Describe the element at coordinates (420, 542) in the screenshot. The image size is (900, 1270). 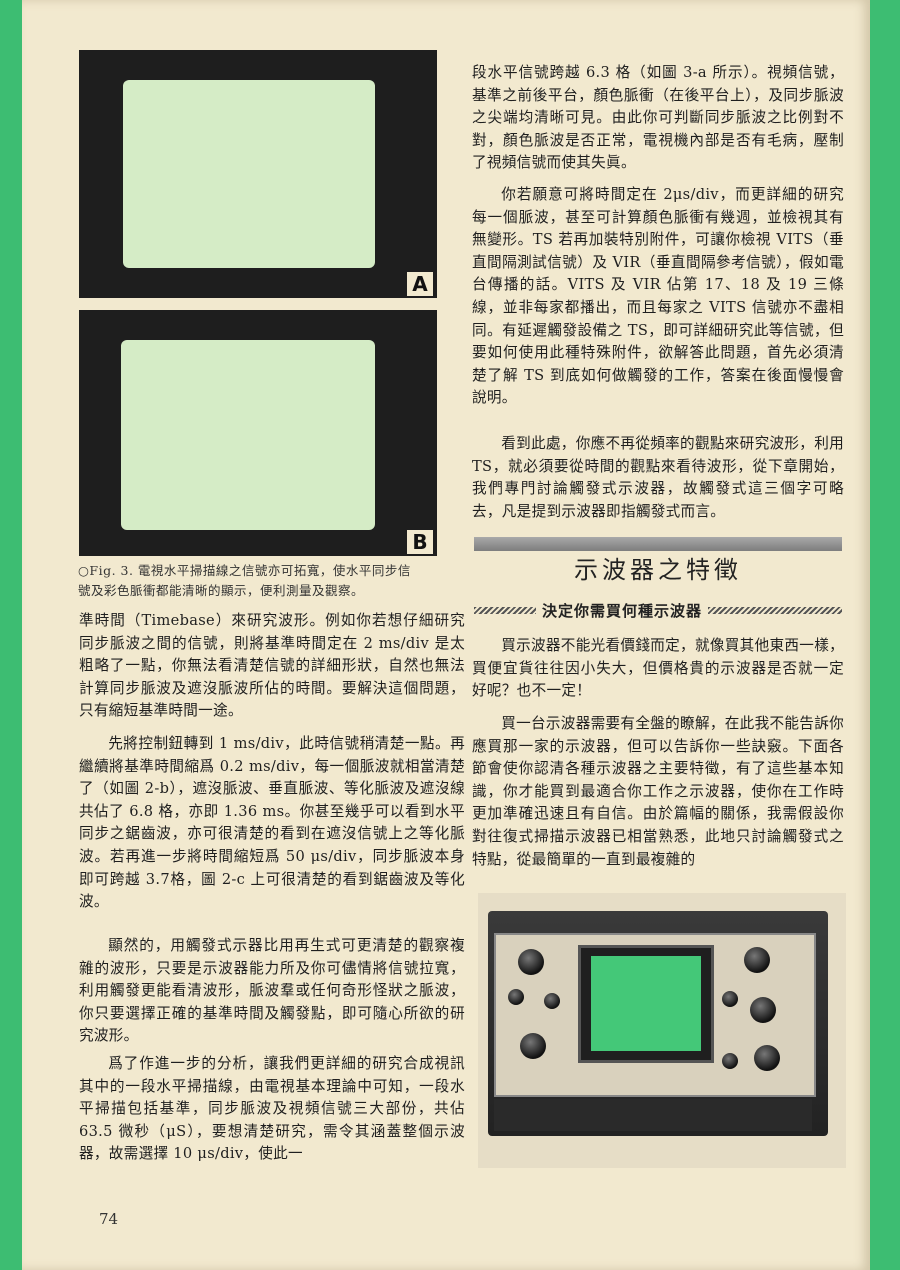
I see `panel-b-label: B` at that location.